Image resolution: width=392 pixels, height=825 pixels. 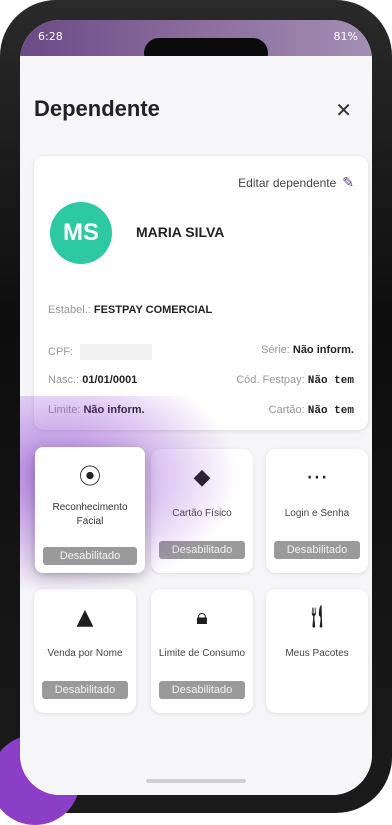 What do you see at coordinates (317, 513) in the screenshot?
I see `tile-label: Login e Senha` at bounding box center [317, 513].